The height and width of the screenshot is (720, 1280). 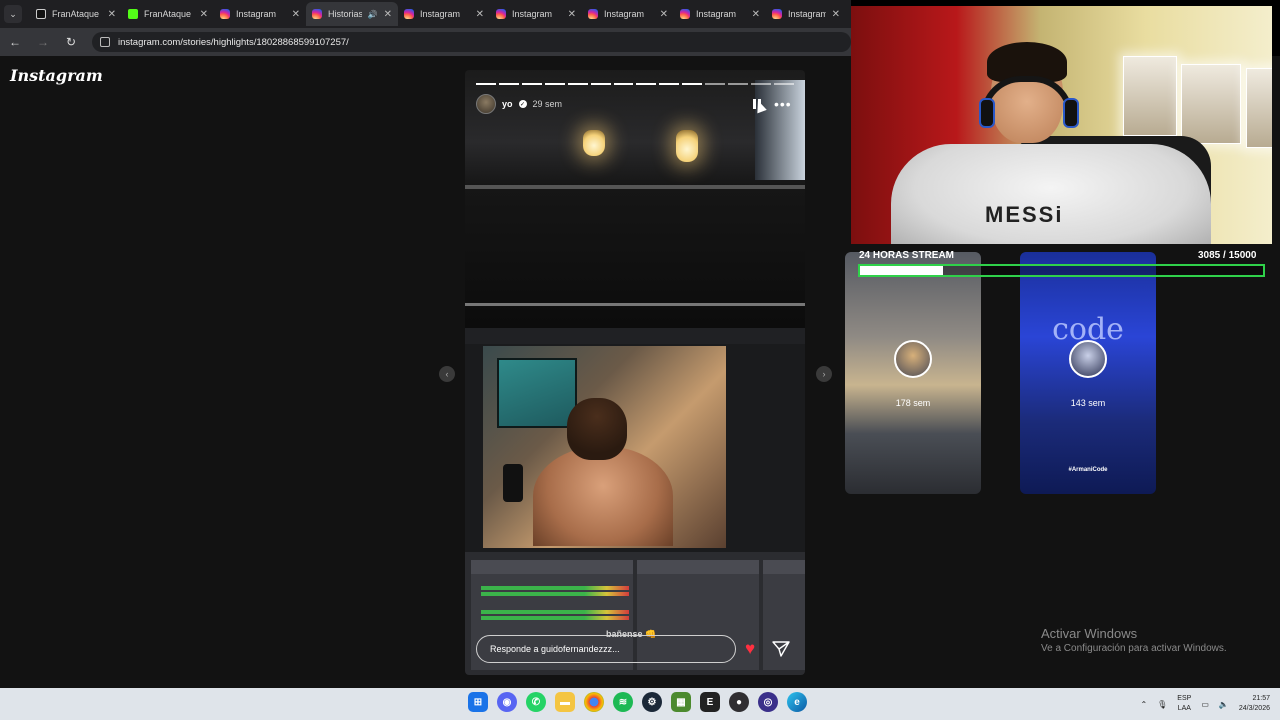 What do you see at coordinates (373, 14) in the screenshot?
I see `speaker-icon: 🔊` at bounding box center [373, 14].